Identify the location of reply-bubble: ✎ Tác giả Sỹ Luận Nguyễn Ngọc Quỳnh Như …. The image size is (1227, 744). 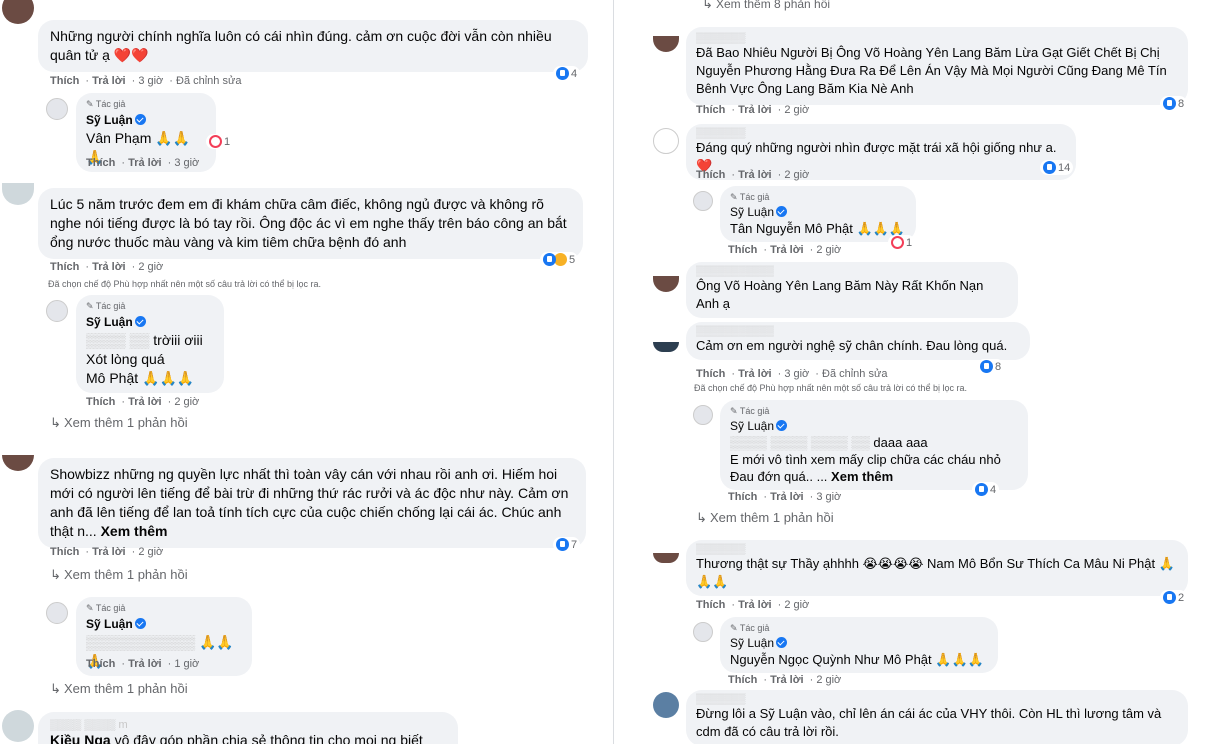
(859, 645).